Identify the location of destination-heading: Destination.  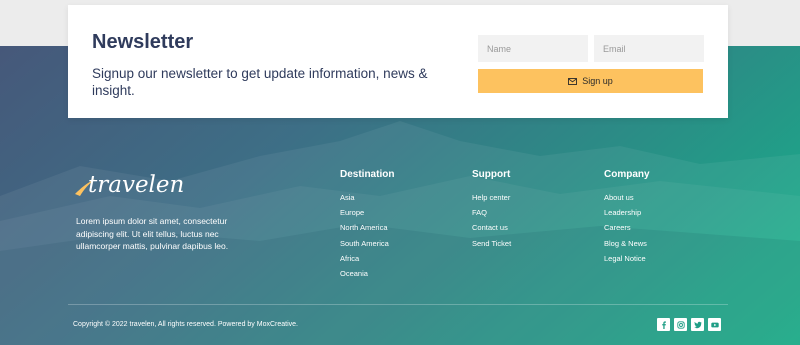
(367, 174).